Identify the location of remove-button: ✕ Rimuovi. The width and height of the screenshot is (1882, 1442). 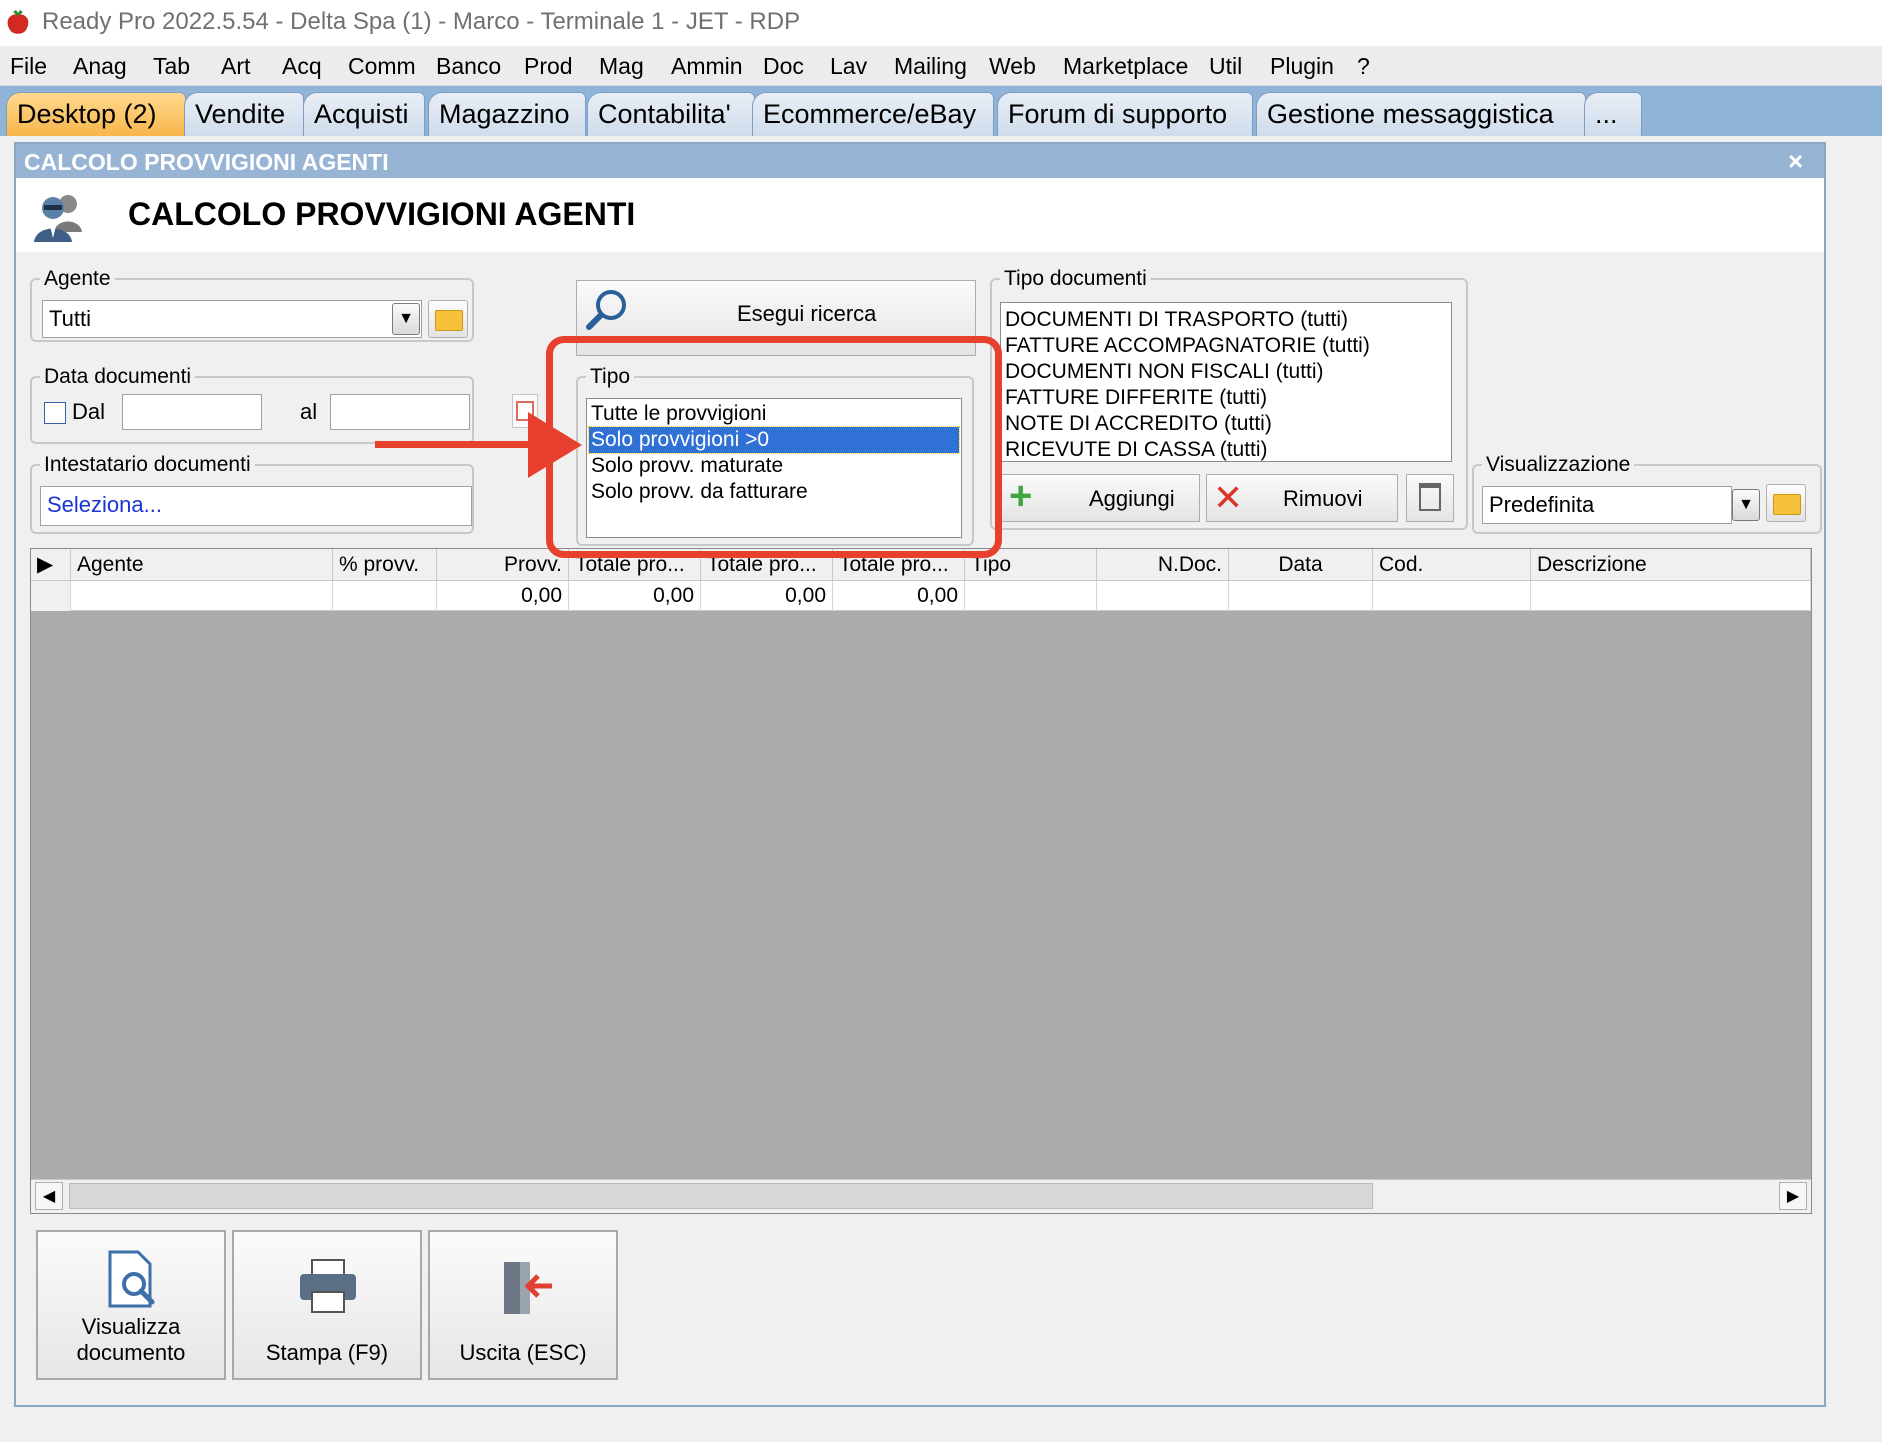
(1302, 498).